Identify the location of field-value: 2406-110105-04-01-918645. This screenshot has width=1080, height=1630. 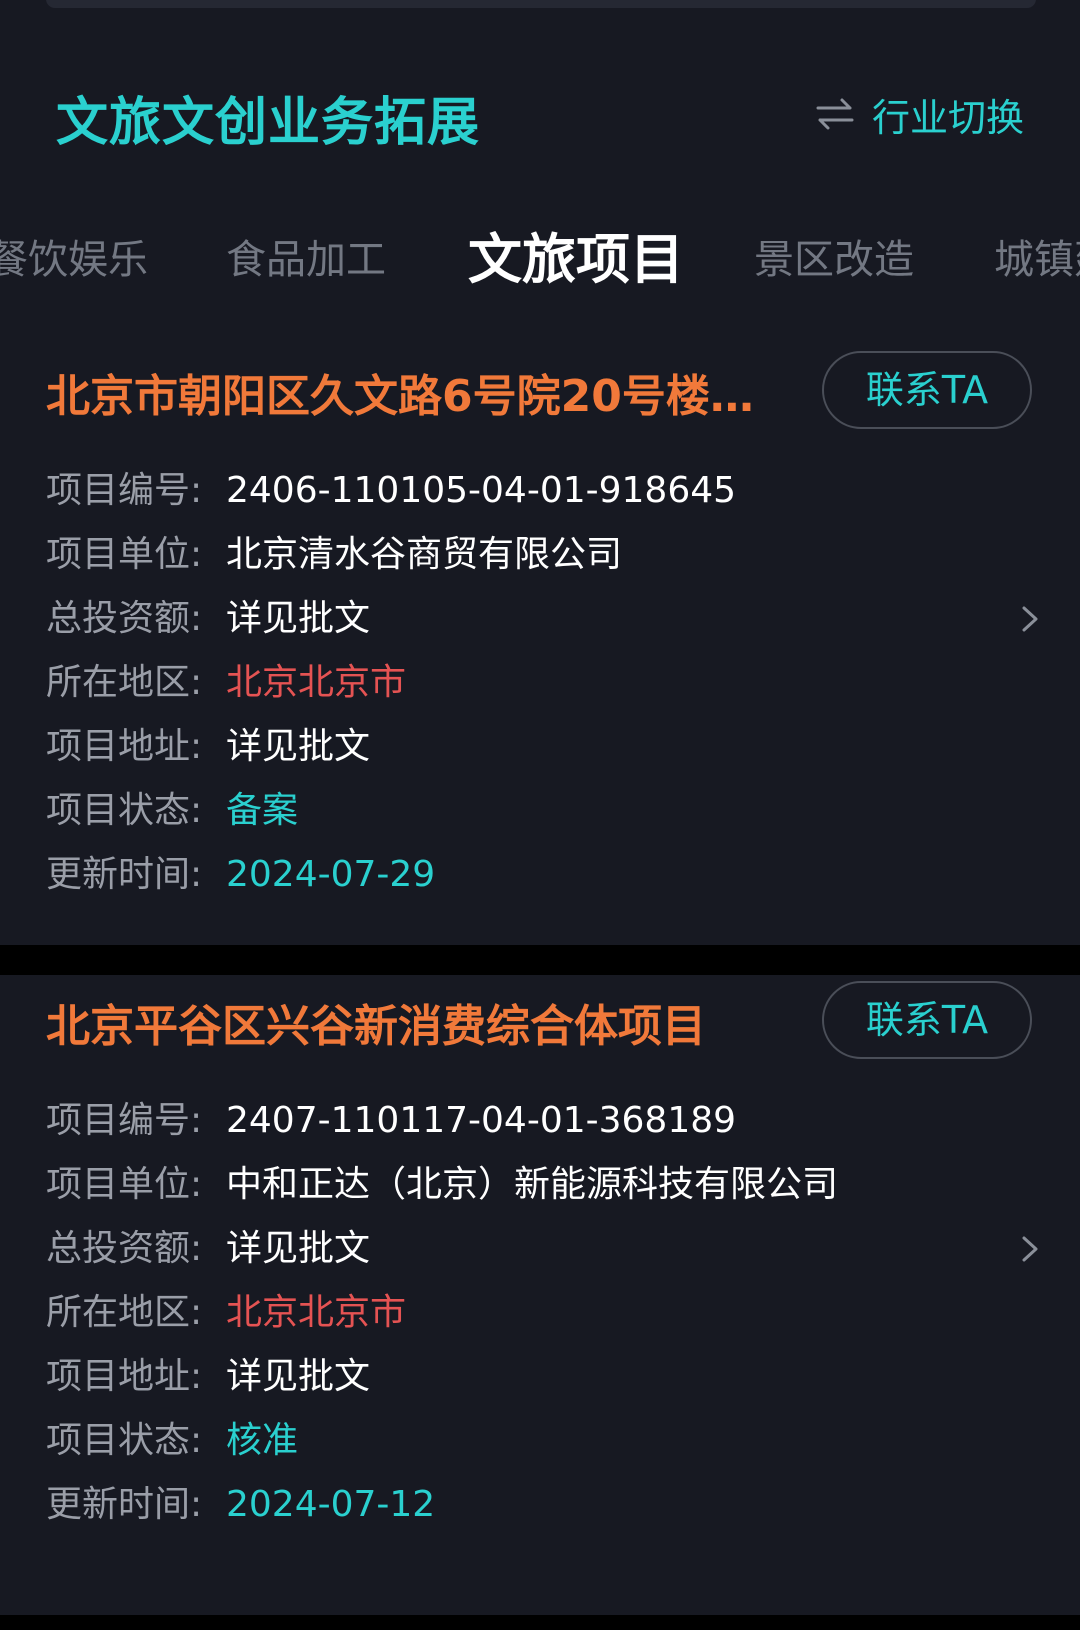
(481, 490).